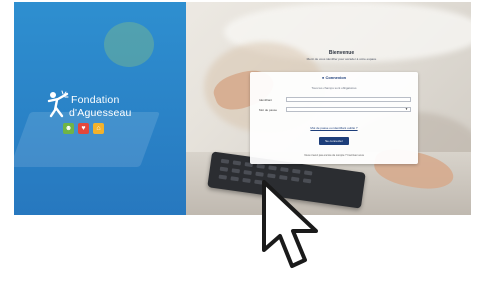 The image size is (483, 283). I want to click on reveal-icon: ▼, so click(406, 109).